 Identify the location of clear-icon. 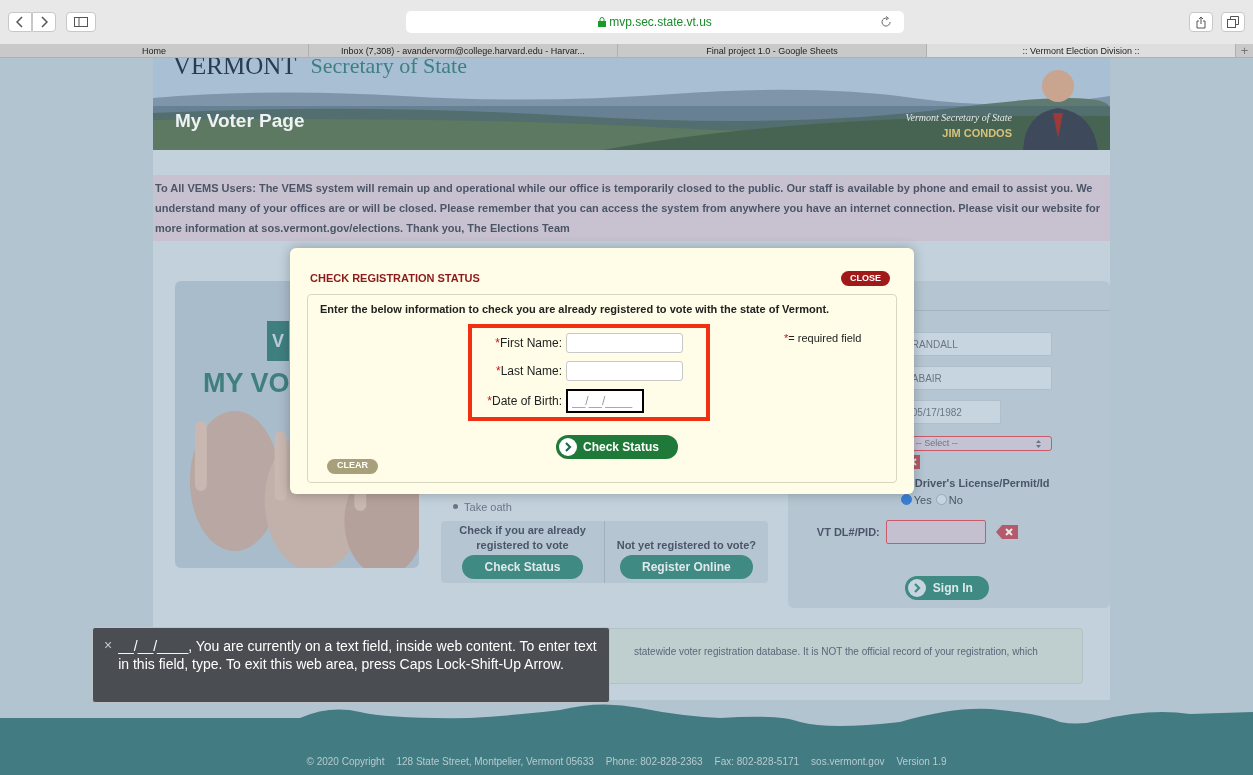
(1006, 532).